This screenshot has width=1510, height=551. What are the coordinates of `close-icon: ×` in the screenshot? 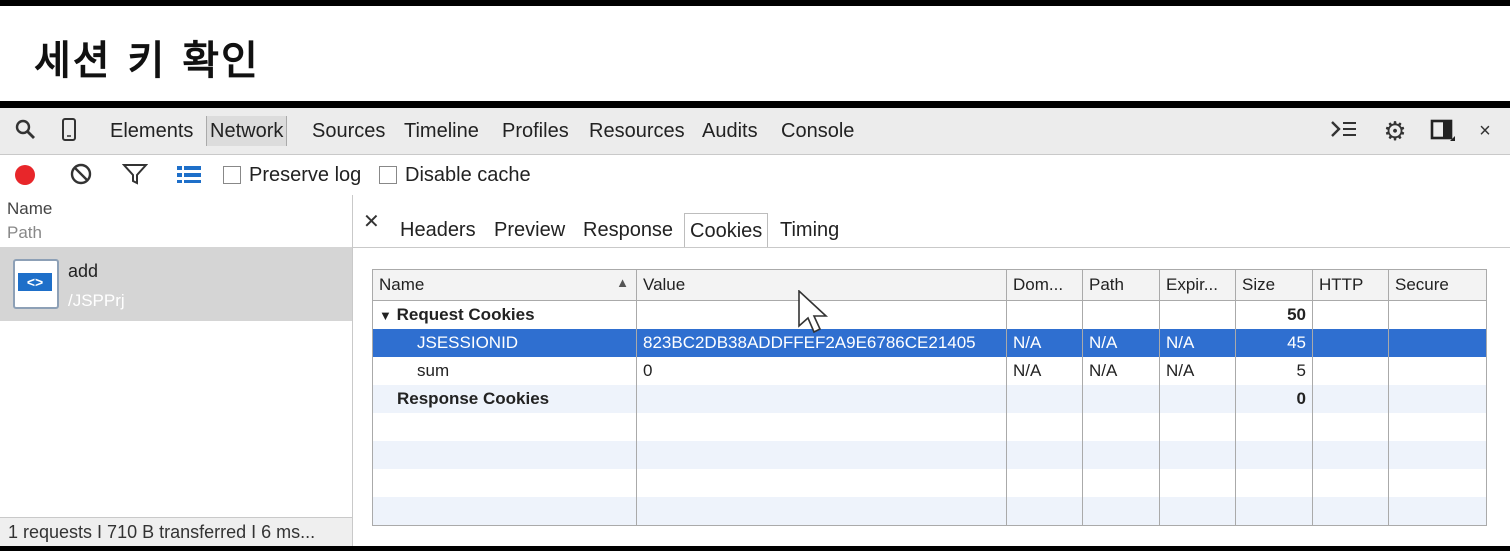 It's located at (1485, 131).